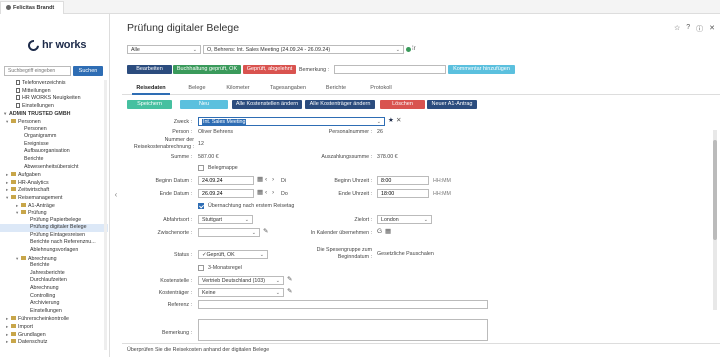  Describe the element at coordinates (54, 122) in the screenshot. I see `sidebar-item: ▾ Personen` at that location.